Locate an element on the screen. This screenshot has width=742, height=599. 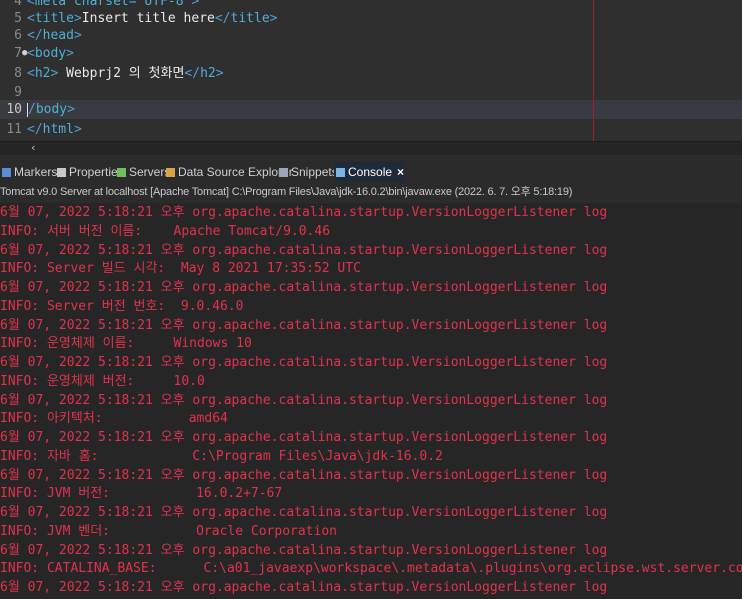
code-token: meta charset="UTF-8" is located at coordinates (113, 4).